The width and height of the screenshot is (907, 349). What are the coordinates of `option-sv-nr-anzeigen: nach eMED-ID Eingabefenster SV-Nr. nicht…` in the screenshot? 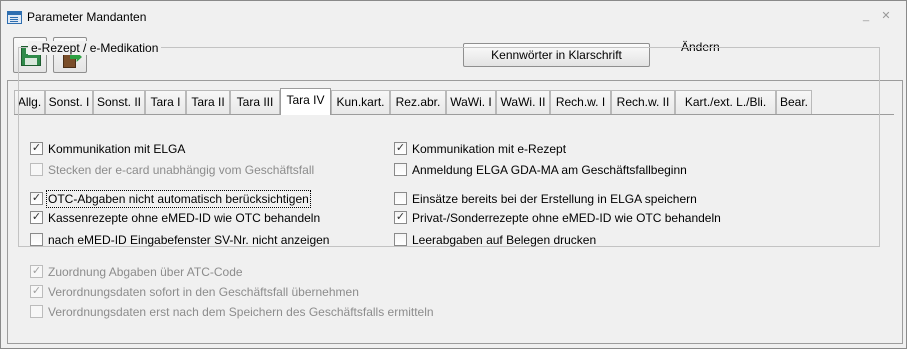 It's located at (200, 240).